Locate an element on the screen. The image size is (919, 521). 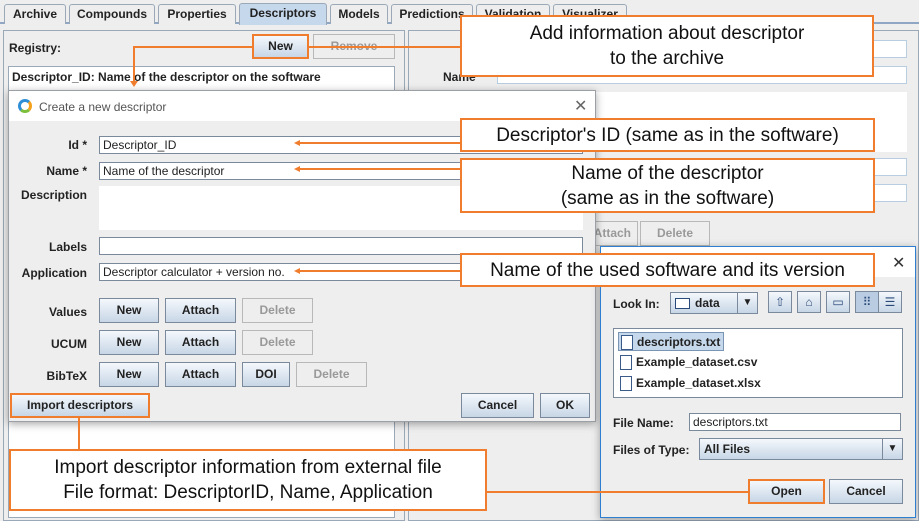
description-label: Description is located at coordinates (53, 195).